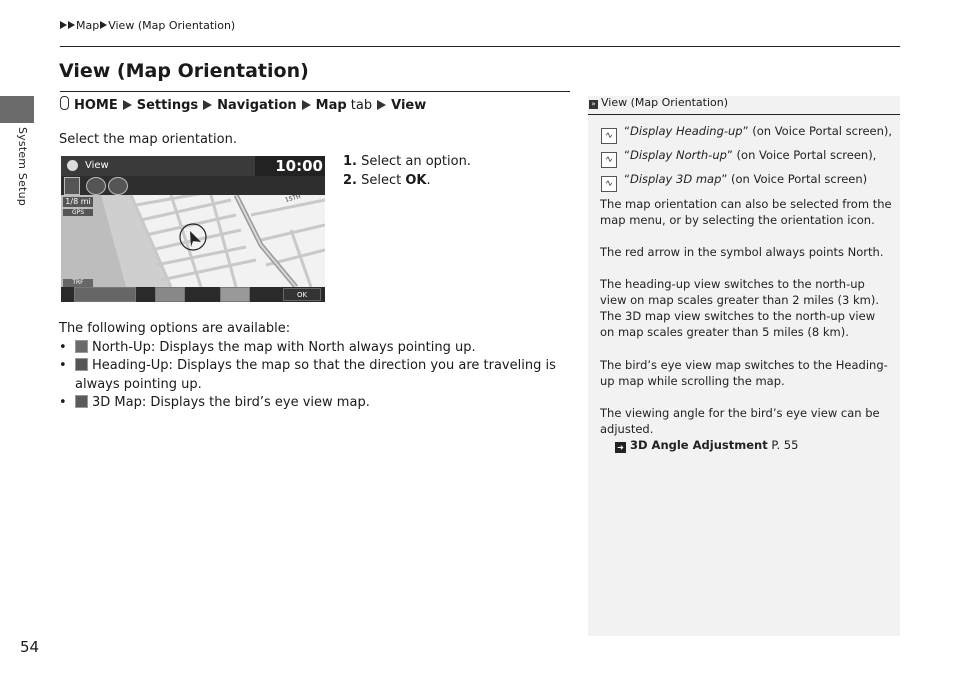 This screenshot has width=954, height=674. I want to click on breadcrumb-item: Map, so click(87, 25).